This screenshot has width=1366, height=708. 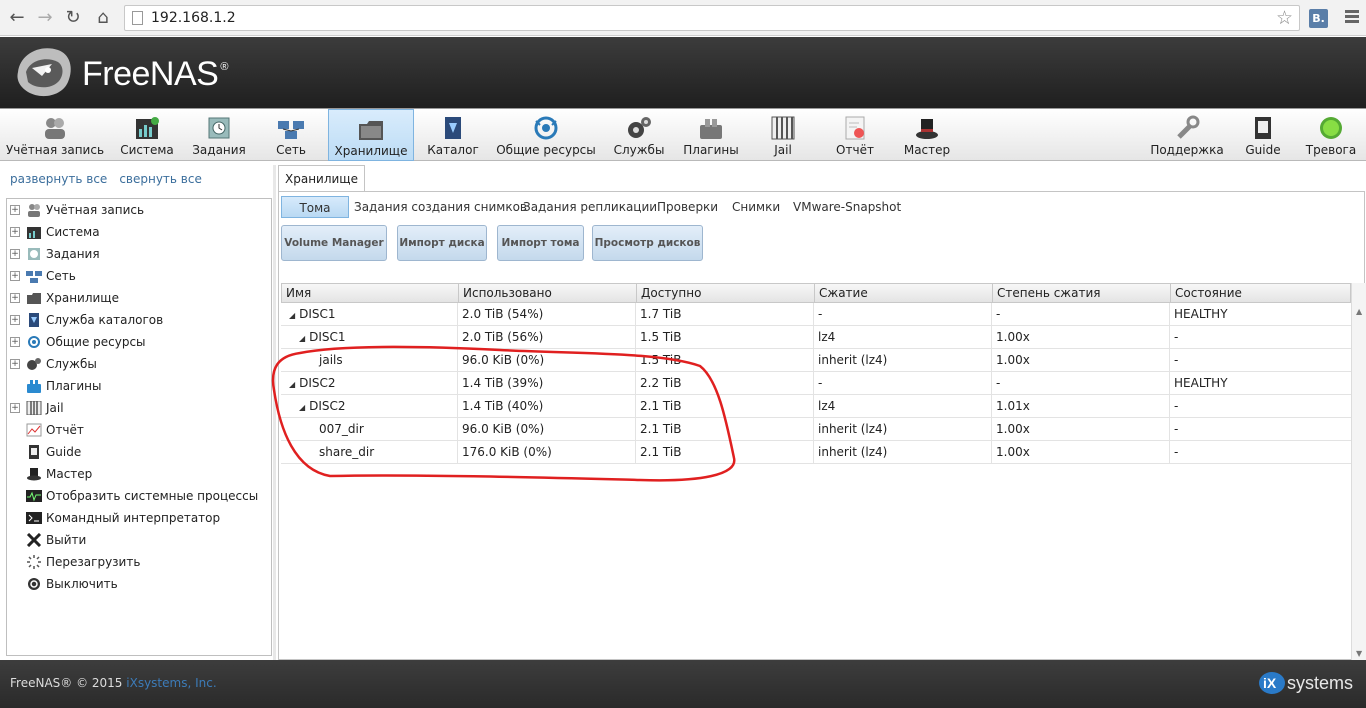 I want to click on table-row: ◢ DISC2 1.4 TiB (39%) 2.2 TiB - - HEALTHY, so click(x=816, y=383).